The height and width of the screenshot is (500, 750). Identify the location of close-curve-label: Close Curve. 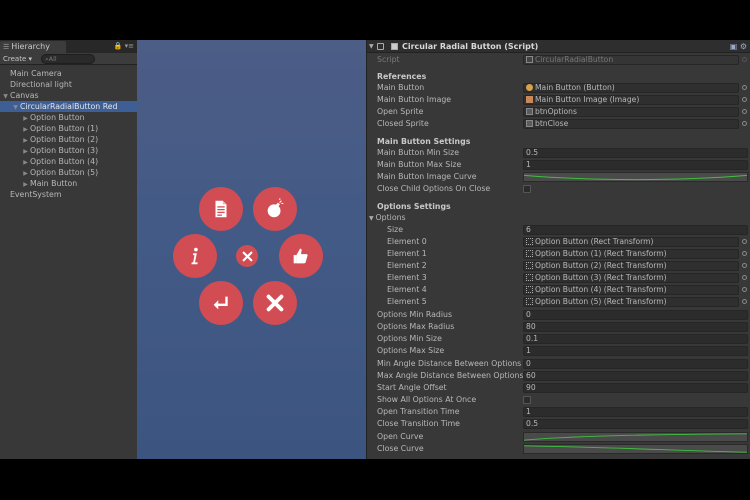
(400, 448).